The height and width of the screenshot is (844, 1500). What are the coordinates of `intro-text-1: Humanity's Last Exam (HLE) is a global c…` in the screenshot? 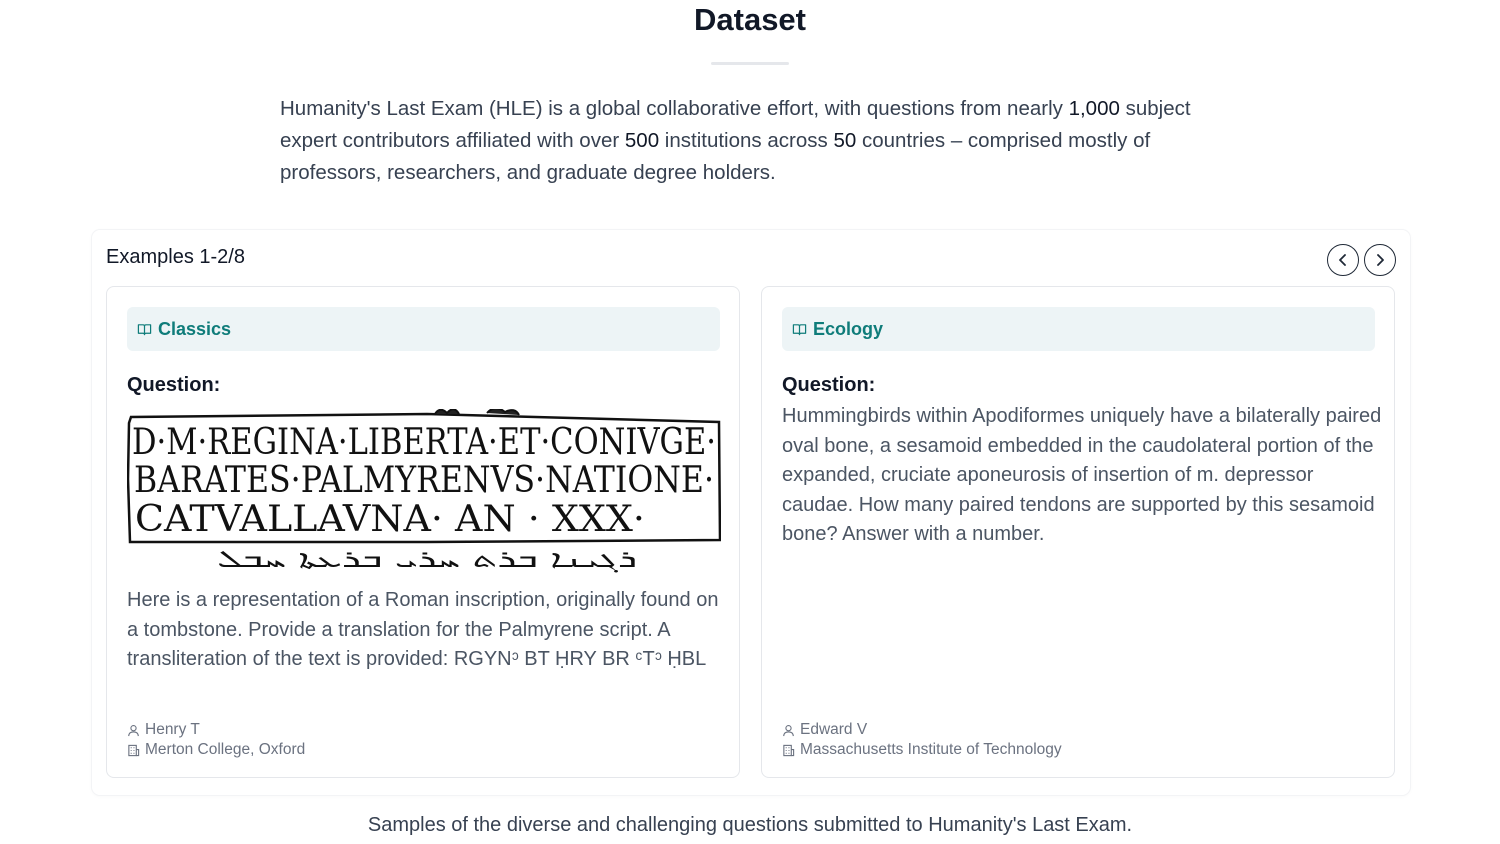 It's located at (674, 108).